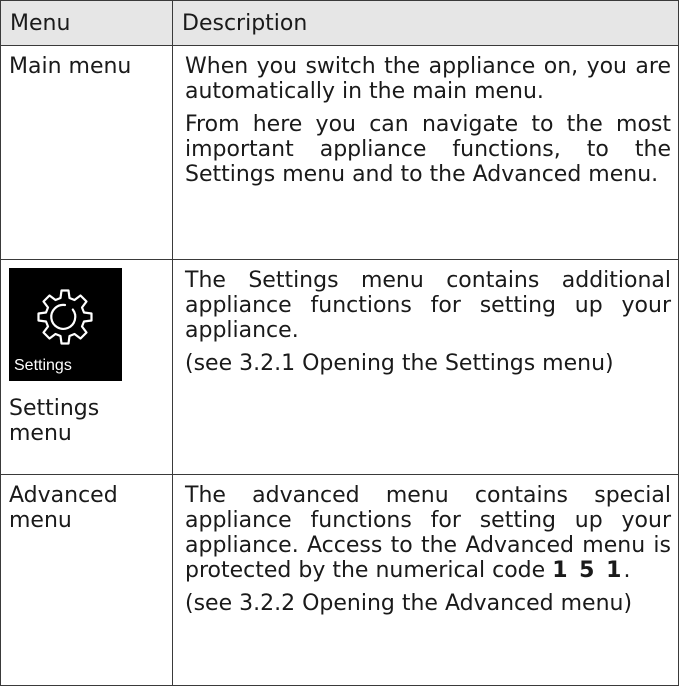 This screenshot has width=679, height=686. What do you see at coordinates (588, 570) in the screenshot?
I see `numerical-code: 1 5 1` at bounding box center [588, 570].